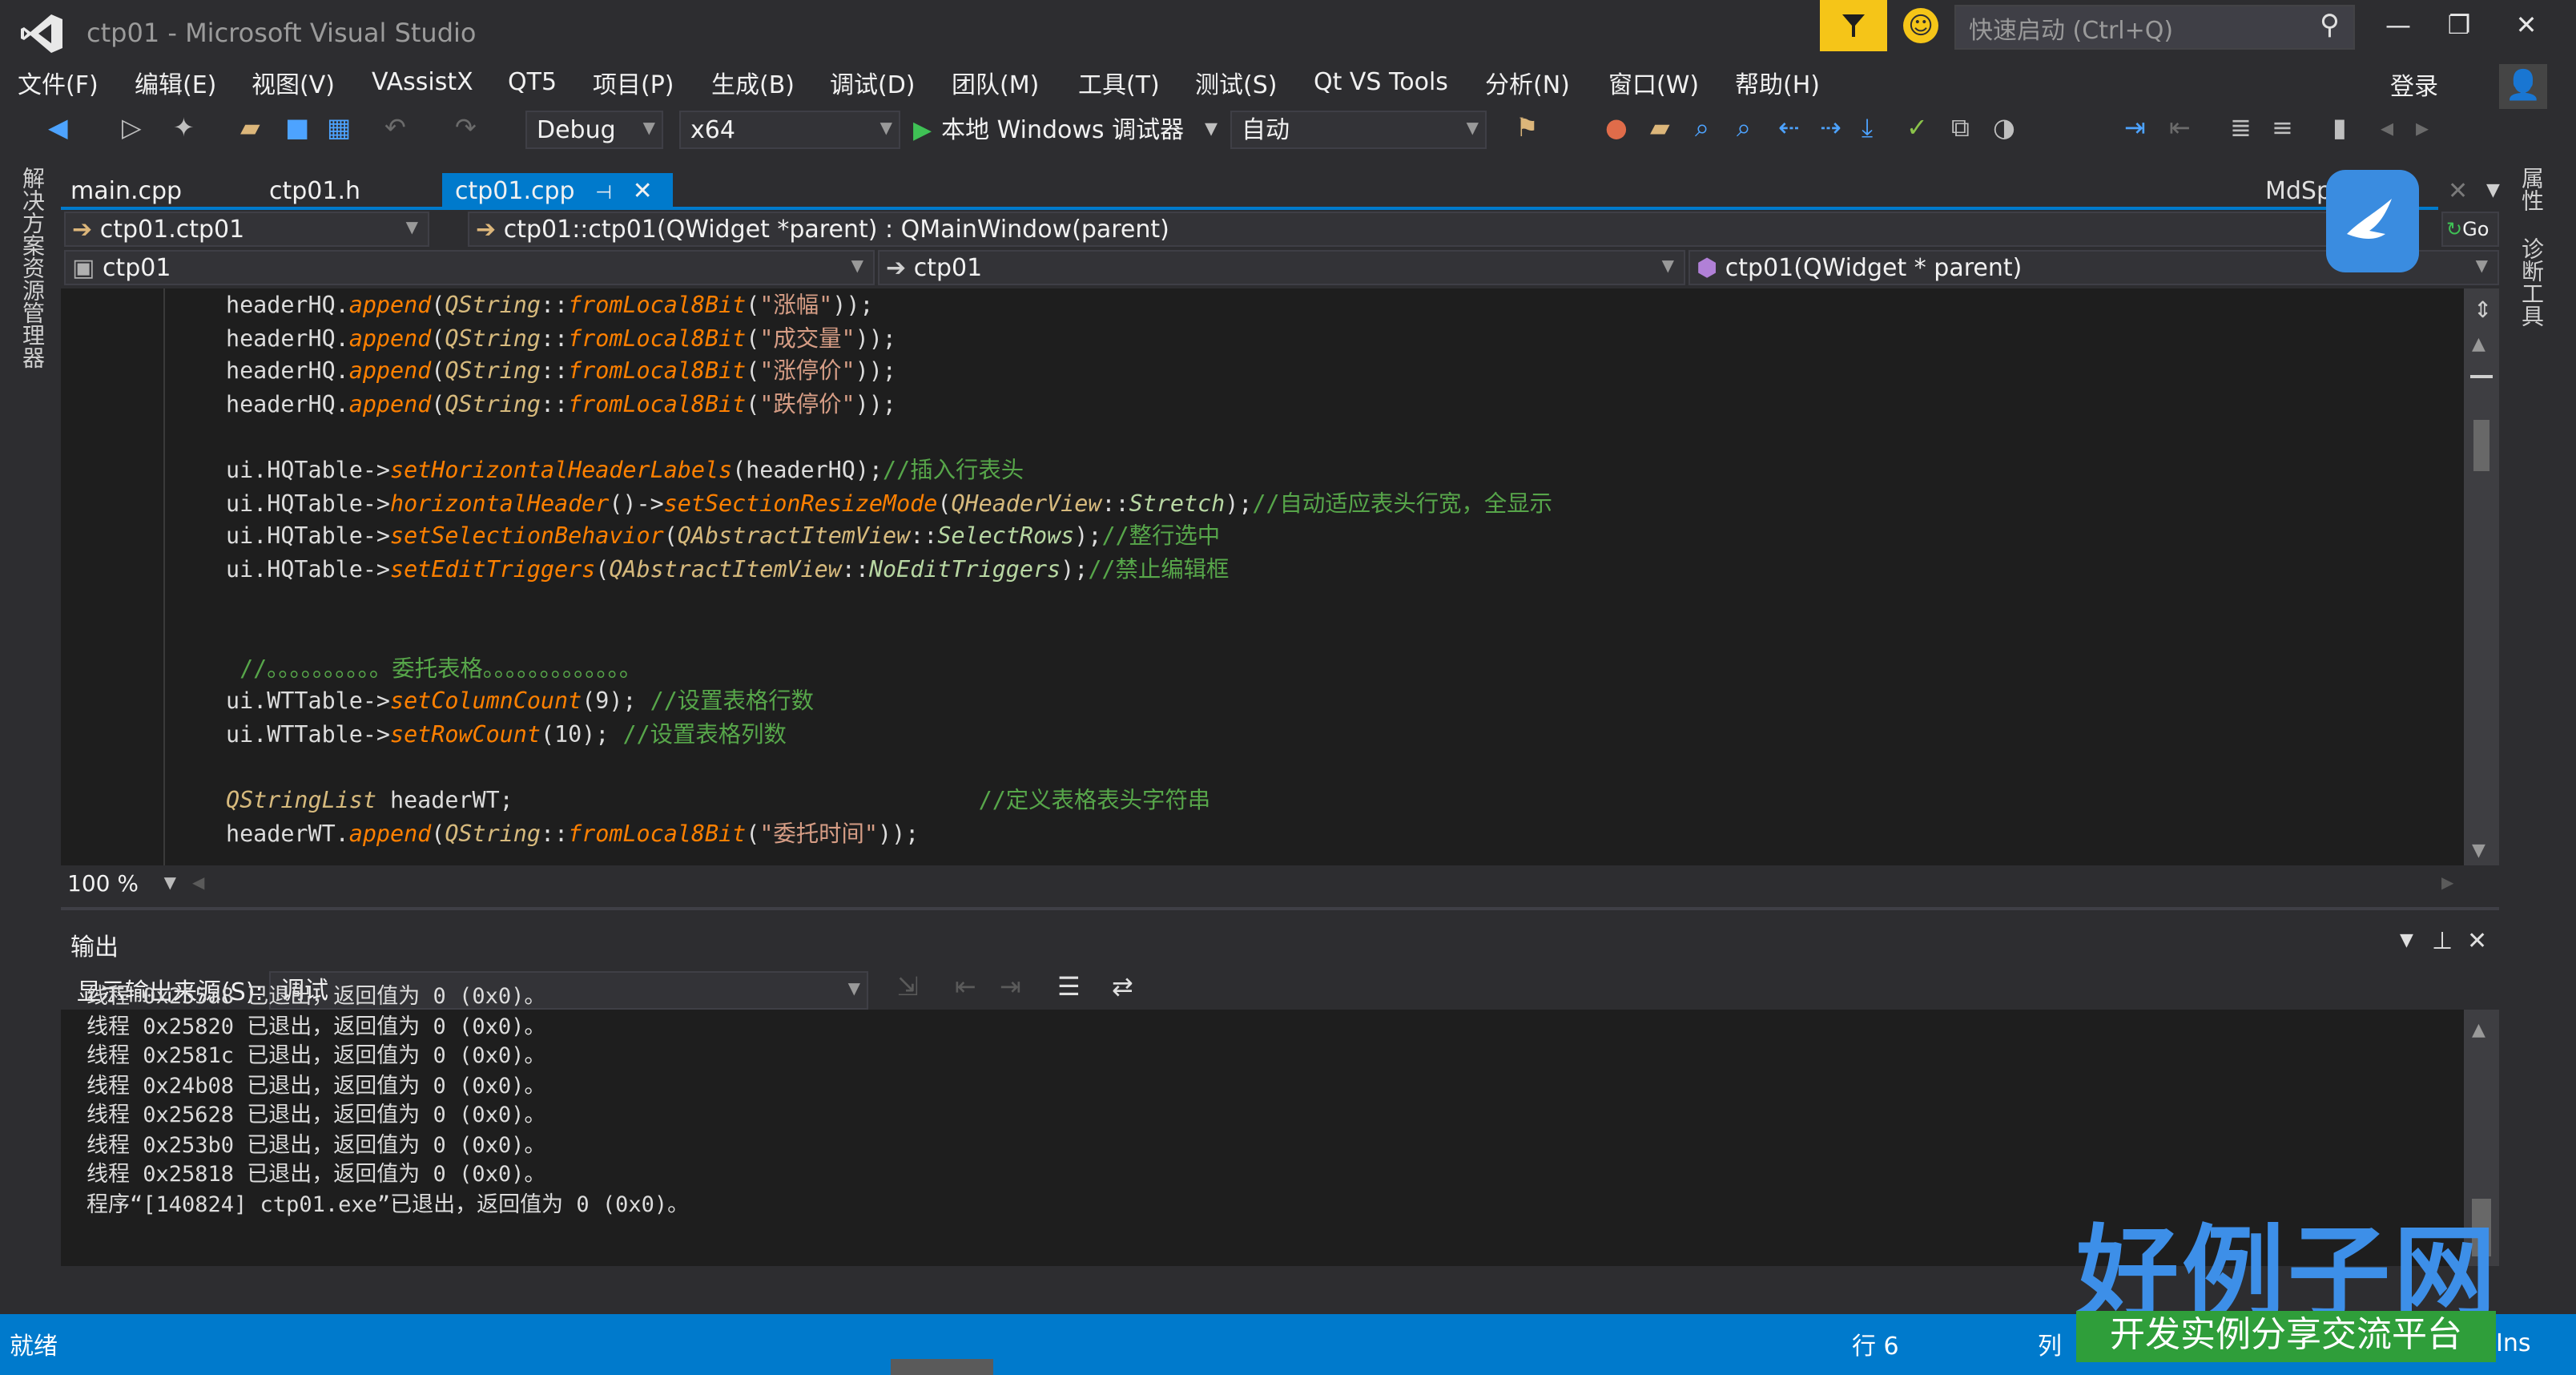 The height and width of the screenshot is (1375, 2576). What do you see at coordinates (250, 128) in the screenshot?
I see `open-file-icon: ▰` at bounding box center [250, 128].